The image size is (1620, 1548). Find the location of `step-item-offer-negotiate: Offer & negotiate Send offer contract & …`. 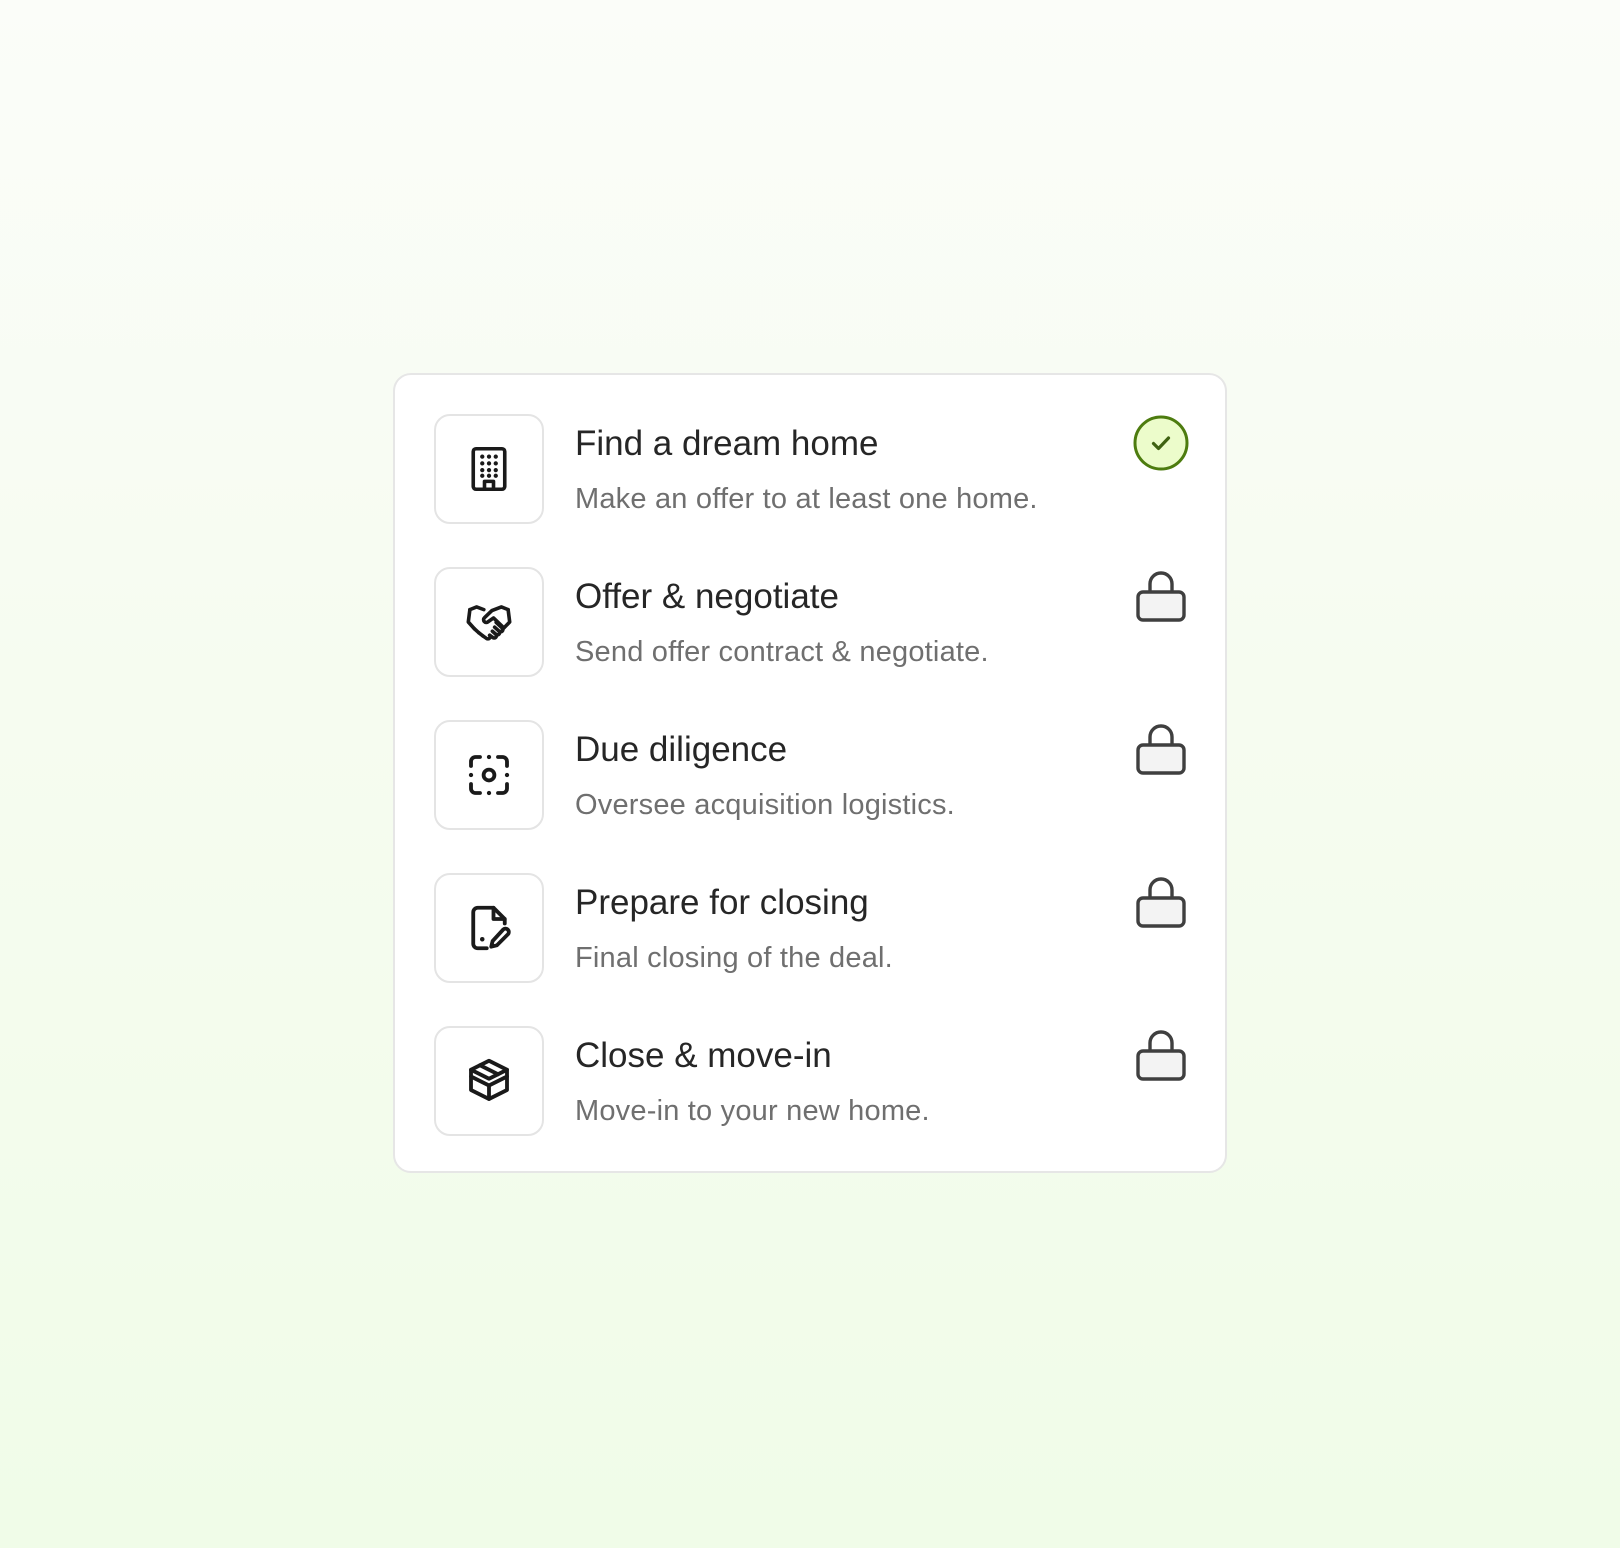

step-item-offer-negotiate: Offer & negotiate Send offer contract & … is located at coordinates (812, 622).